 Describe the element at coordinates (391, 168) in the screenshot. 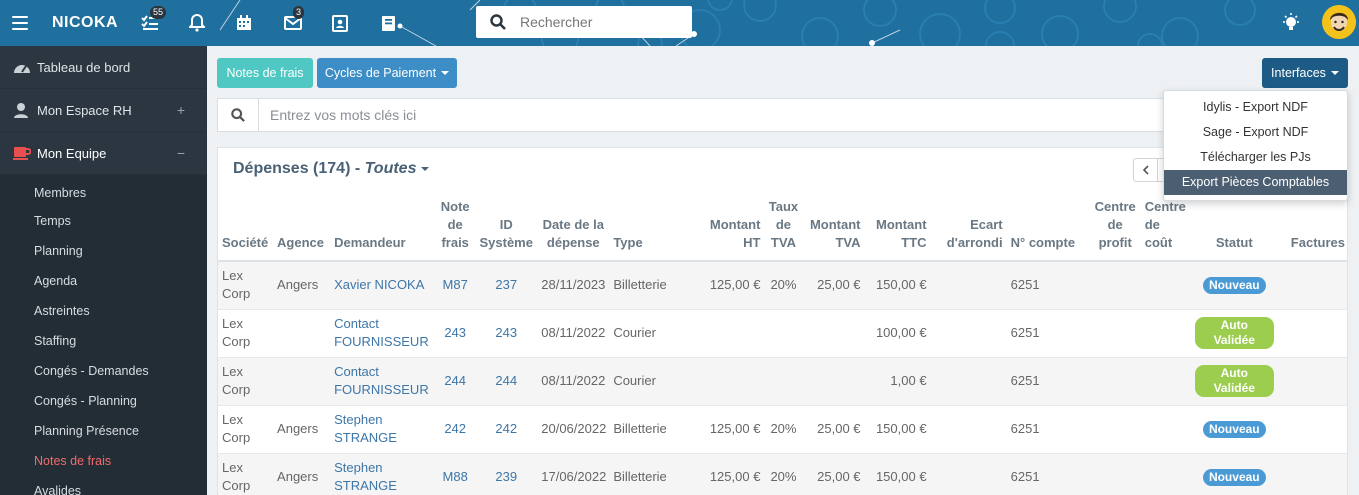

I see `filter-dropdown: Toutes` at that location.